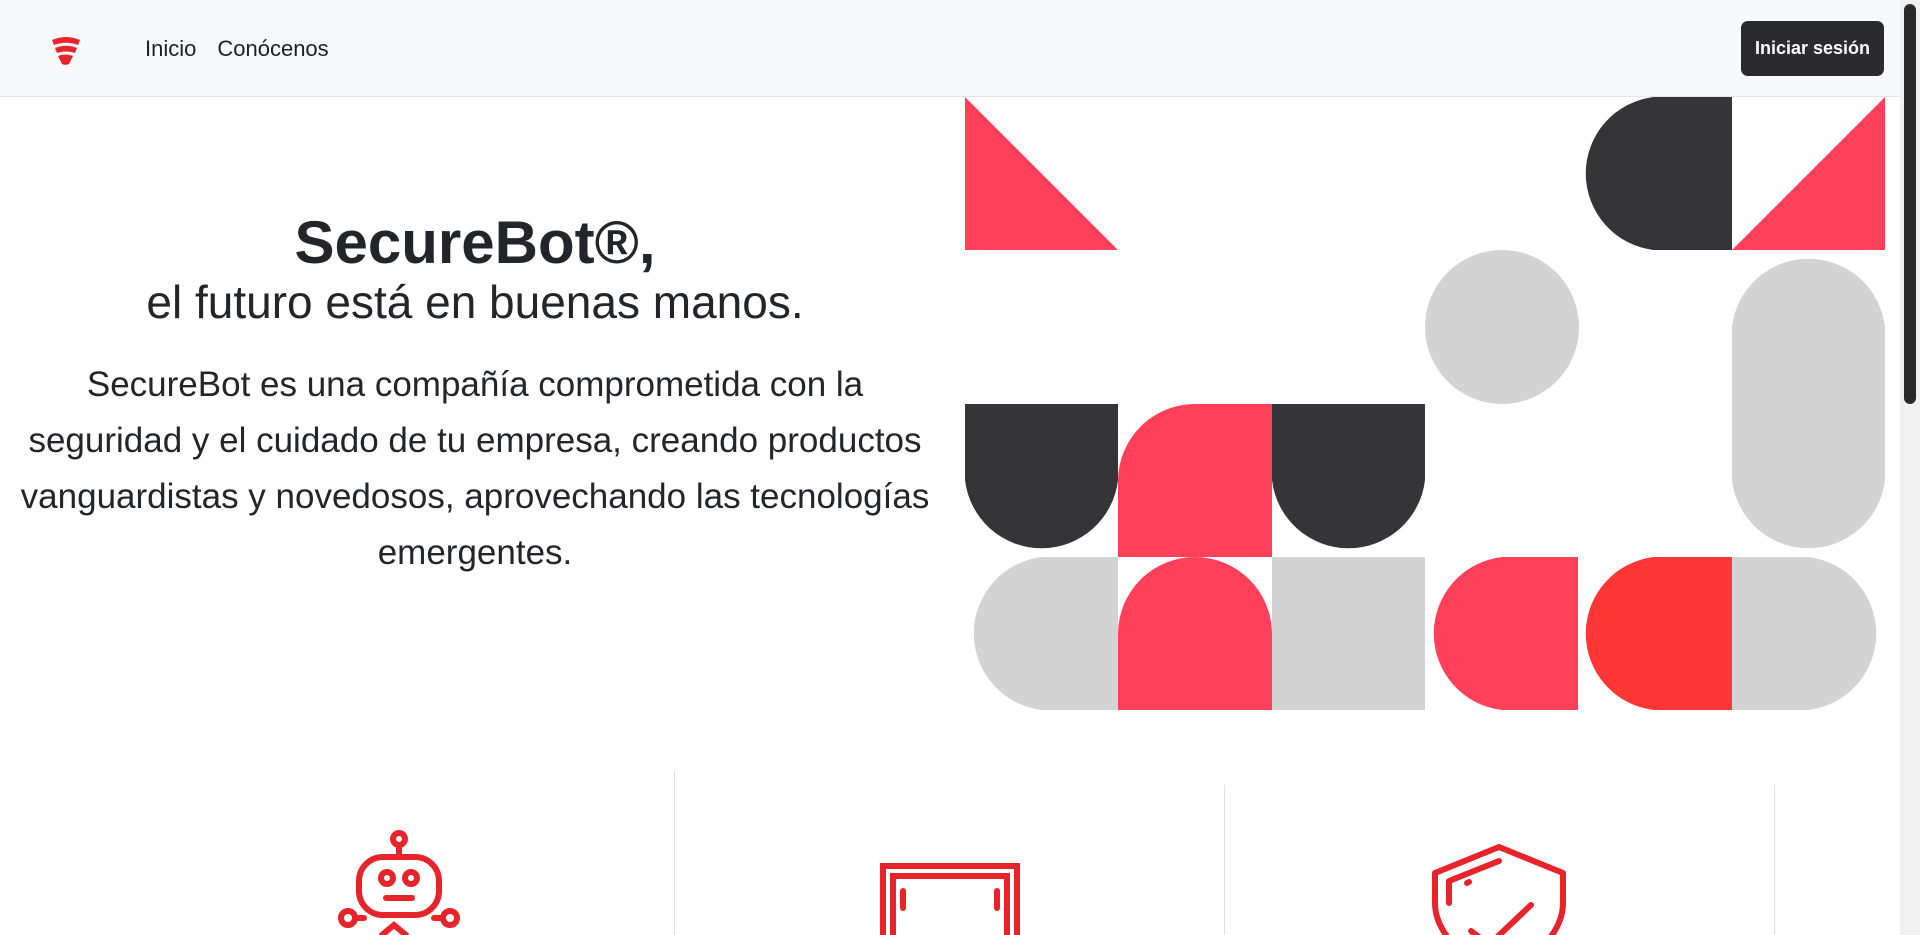  Describe the element at coordinates (272, 49) in the screenshot. I see `nav-link-conocenos: Conócenos` at that location.